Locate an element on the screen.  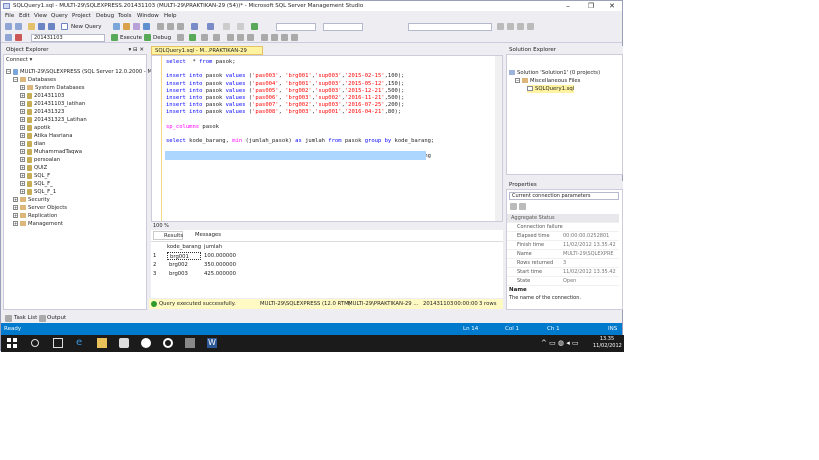
copy-icon is located at coordinates (170, 26).